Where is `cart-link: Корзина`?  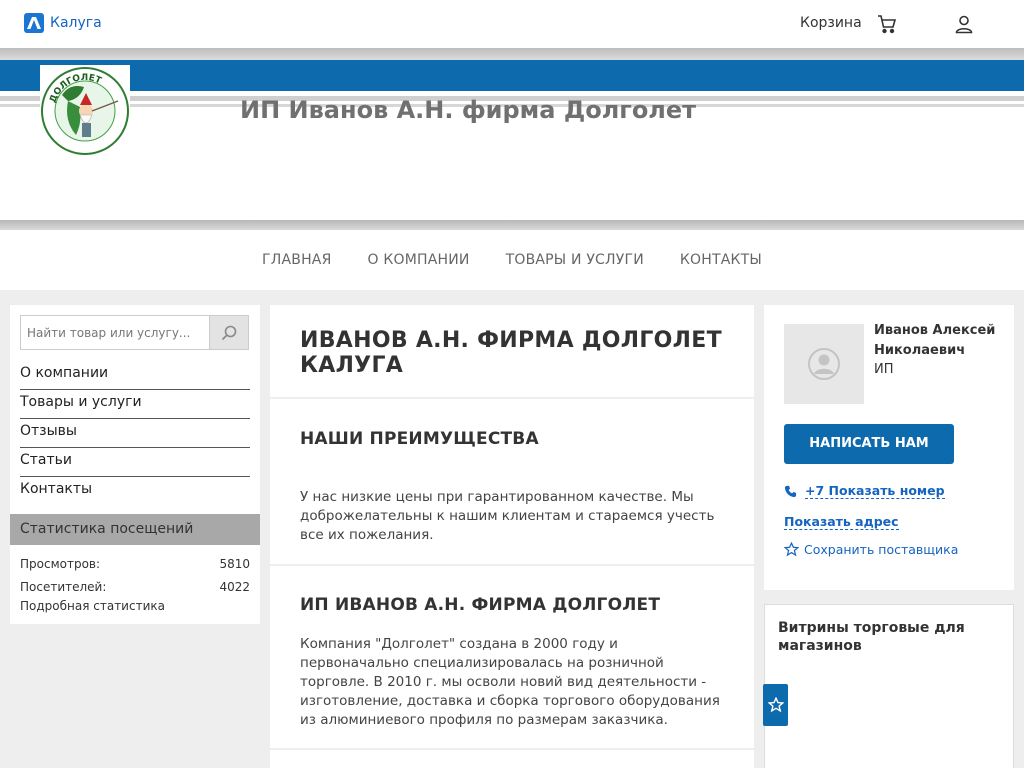
cart-link: Корзина is located at coordinates (831, 23).